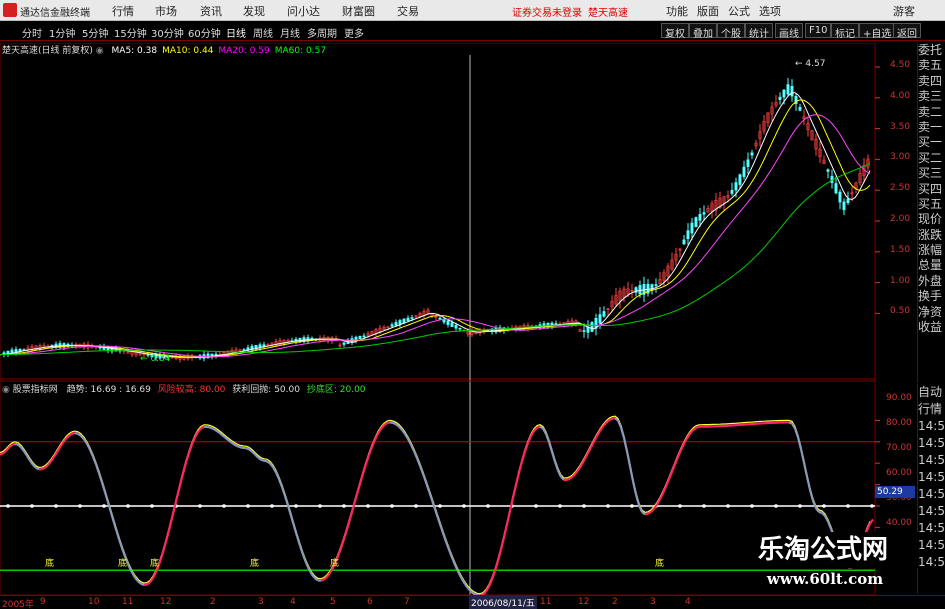 Image resolution: width=945 pixels, height=609 pixels. I want to click on quote-row-2: 卖四, so click(931, 81).